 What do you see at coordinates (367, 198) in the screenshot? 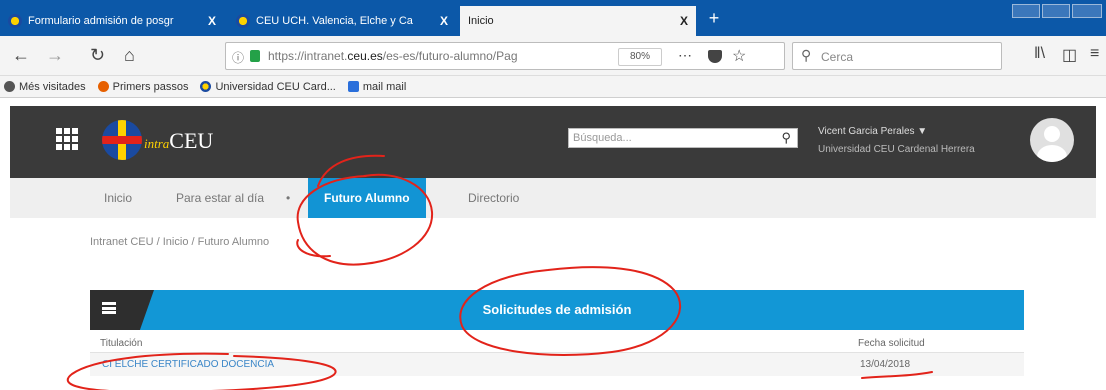
I see `nav-futuro-alumno: Futuro Alumno` at bounding box center [367, 198].